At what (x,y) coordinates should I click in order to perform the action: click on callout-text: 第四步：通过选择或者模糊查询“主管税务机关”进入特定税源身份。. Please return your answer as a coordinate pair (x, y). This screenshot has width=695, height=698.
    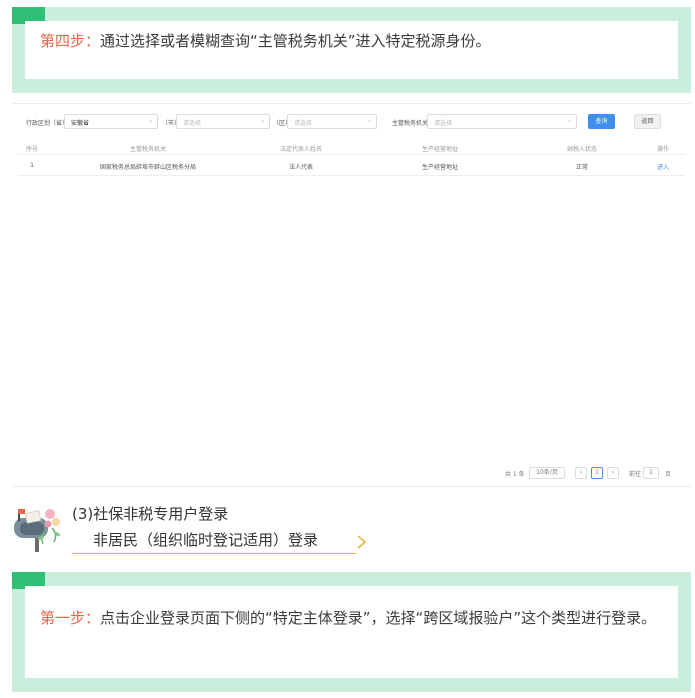
    Looking at the image, I should click on (351, 41).